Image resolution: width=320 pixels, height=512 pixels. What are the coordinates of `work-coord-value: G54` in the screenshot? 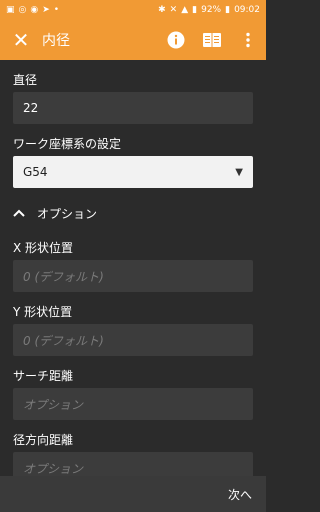 It's located at (35, 172).